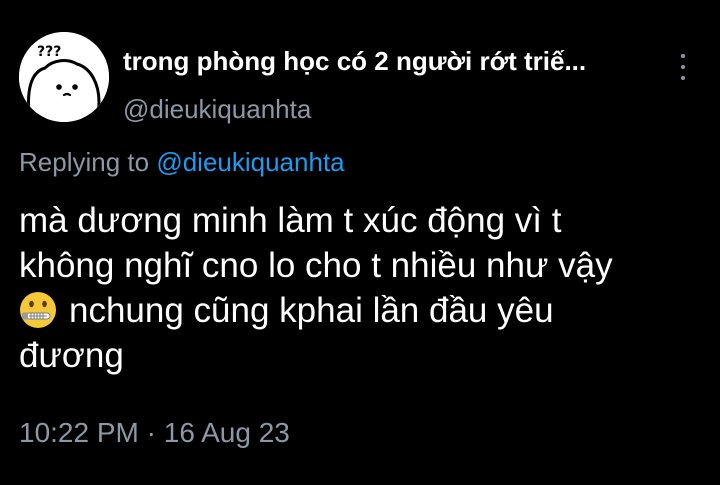 The width and height of the screenshot is (720, 485). What do you see at coordinates (84, 162) in the screenshot?
I see `replying-prefix: Replying to` at bounding box center [84, 162].